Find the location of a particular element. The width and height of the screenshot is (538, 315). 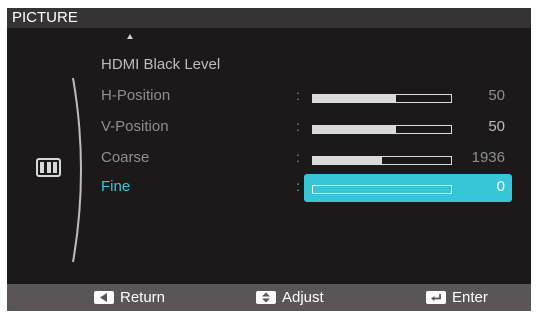

left-arrow-key-icon is located at coordinates (104, 297).